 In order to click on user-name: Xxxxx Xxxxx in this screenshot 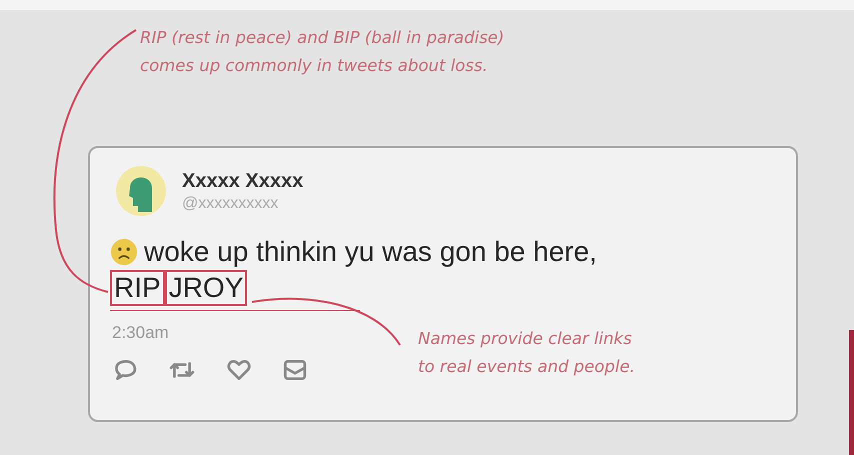, I will do `click(243, 181)`.